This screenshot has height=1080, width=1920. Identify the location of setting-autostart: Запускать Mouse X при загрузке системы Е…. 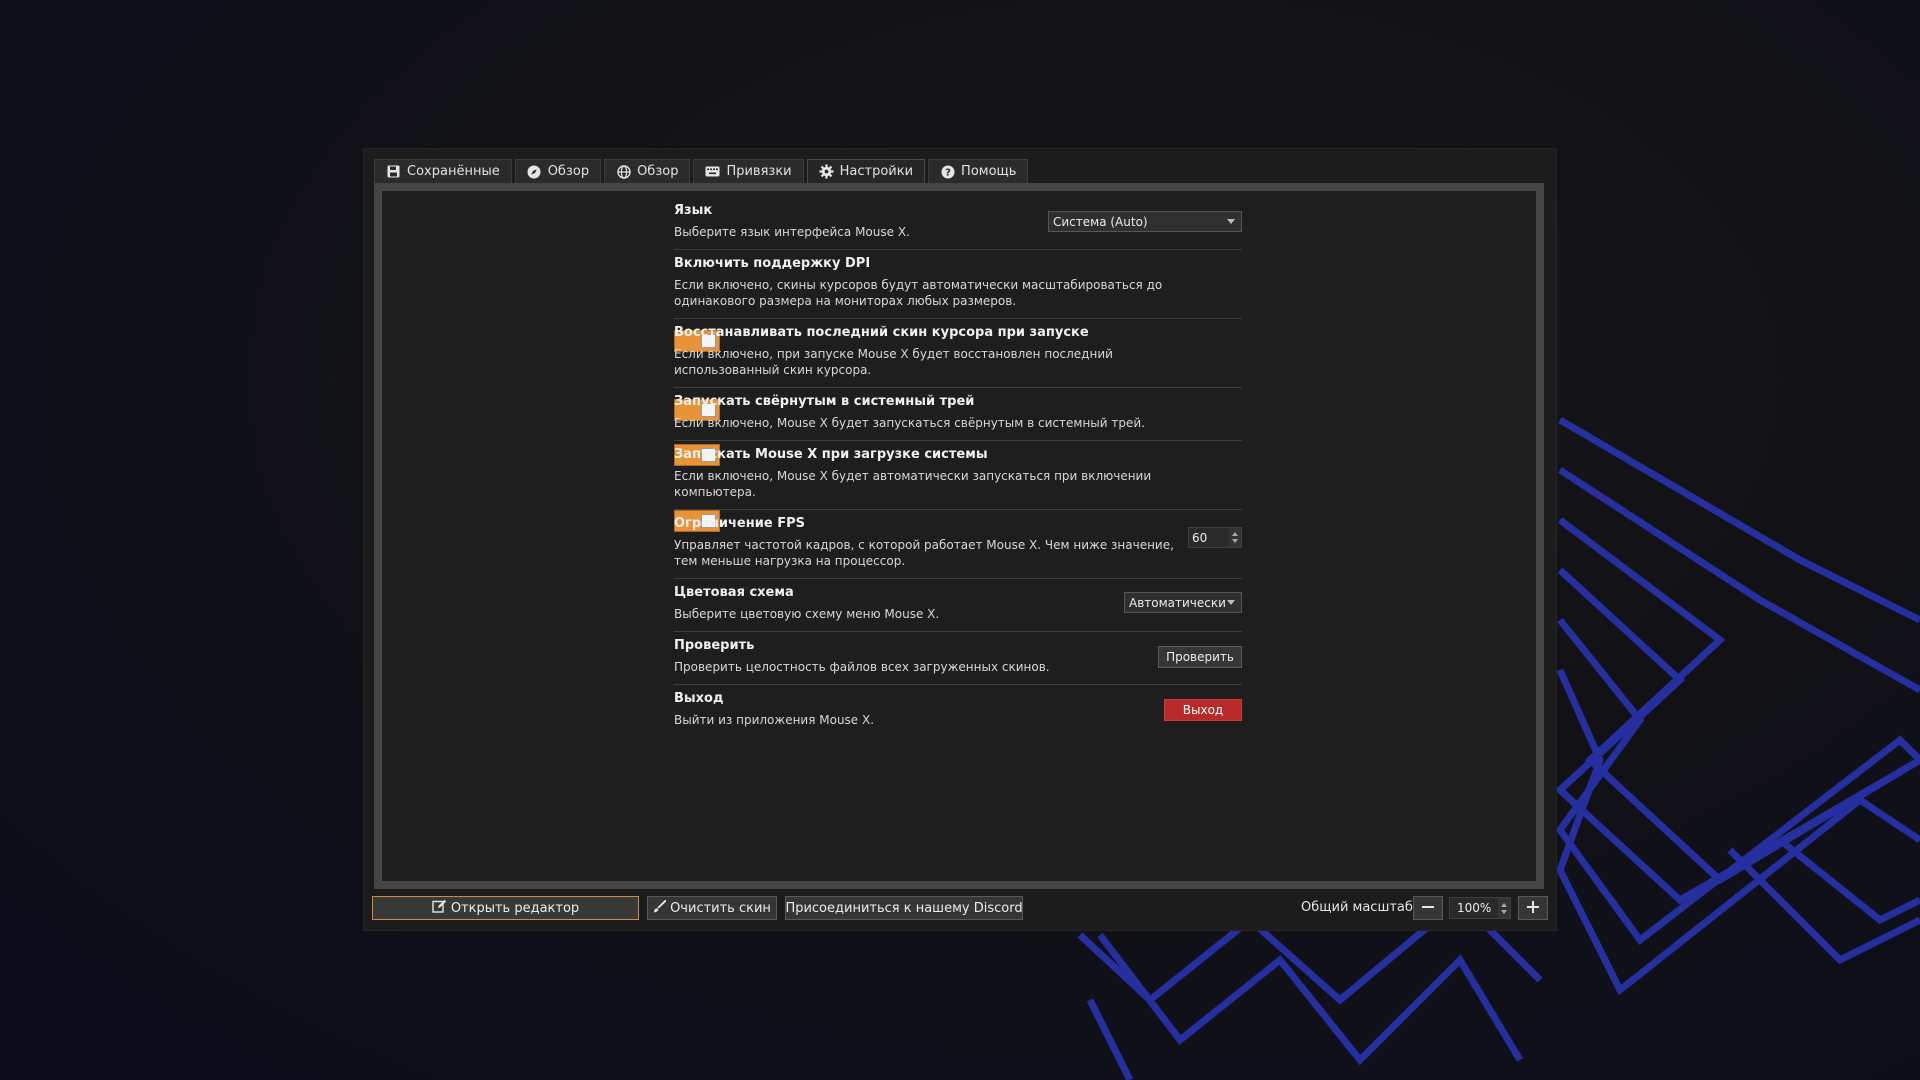
(958, 486).